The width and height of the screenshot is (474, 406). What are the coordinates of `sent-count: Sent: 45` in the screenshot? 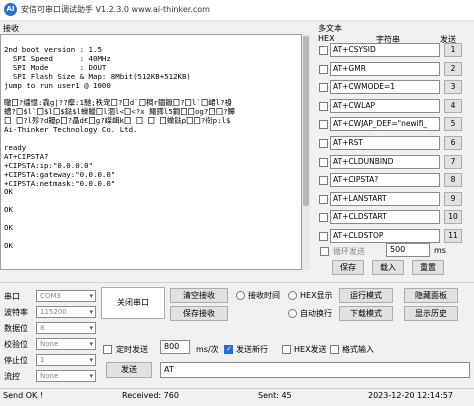 It's located at (275, 395).